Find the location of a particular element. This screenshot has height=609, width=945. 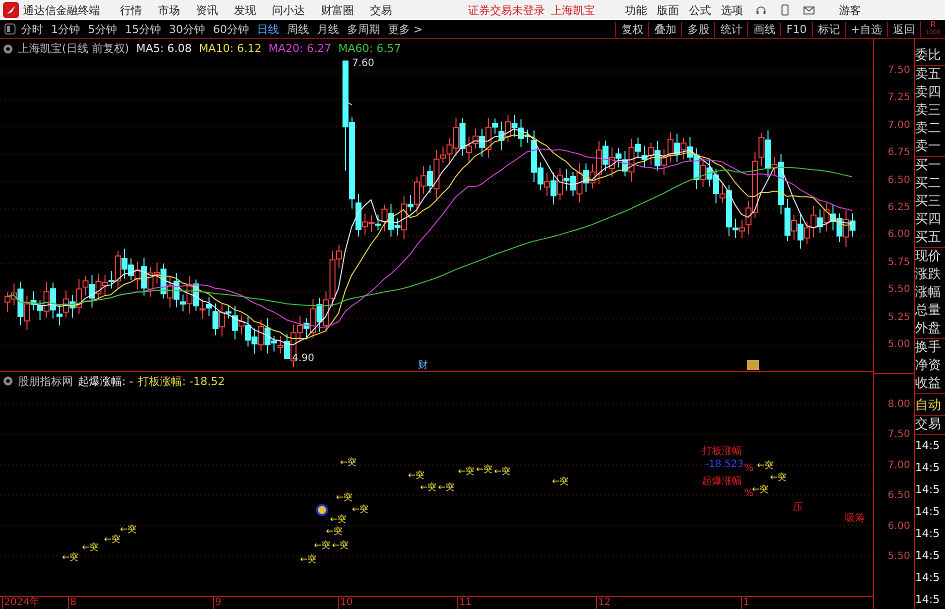

period-tab: 月线 is located at coordinates (328, 29).